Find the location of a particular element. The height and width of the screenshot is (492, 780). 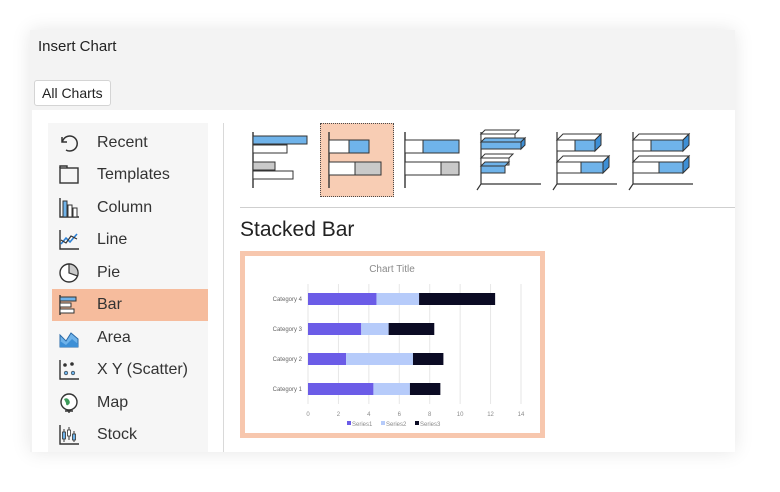

pie-chart-icon is located at coordinates (69, 273).